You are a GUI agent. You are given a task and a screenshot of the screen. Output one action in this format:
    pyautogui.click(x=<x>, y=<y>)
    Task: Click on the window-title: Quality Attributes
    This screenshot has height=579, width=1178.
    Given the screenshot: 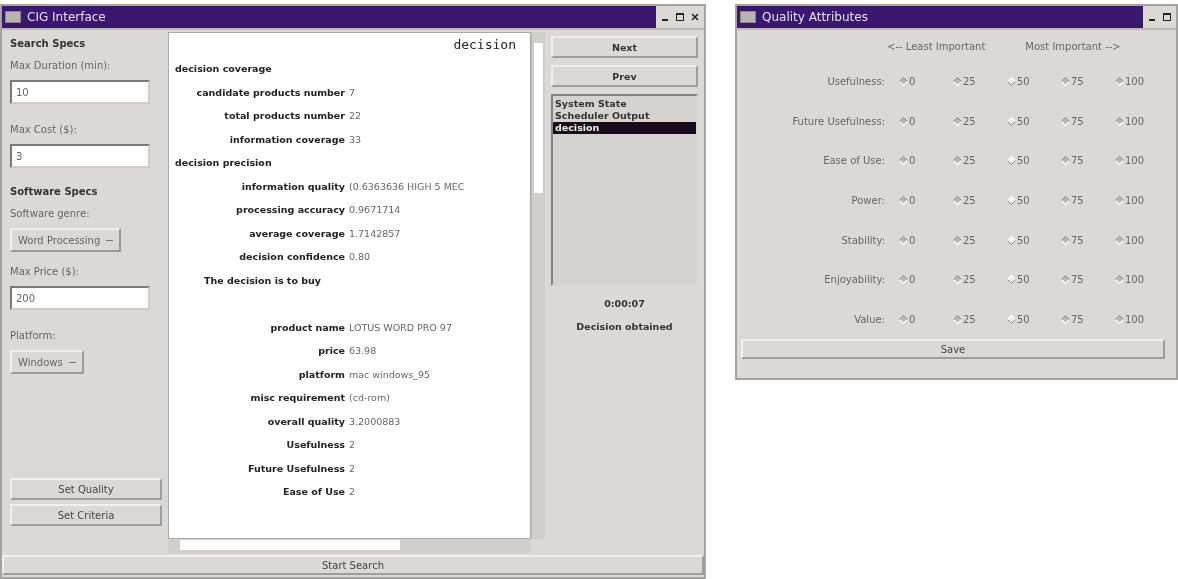 What is the action you would take?
    pyautogui.click(x=815, y=17)
    